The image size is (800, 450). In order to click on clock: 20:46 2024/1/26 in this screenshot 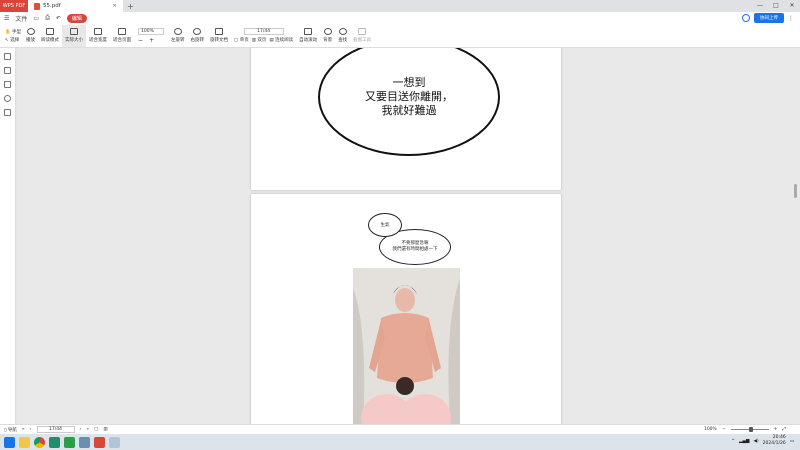, I will do `click(774, 441)`.